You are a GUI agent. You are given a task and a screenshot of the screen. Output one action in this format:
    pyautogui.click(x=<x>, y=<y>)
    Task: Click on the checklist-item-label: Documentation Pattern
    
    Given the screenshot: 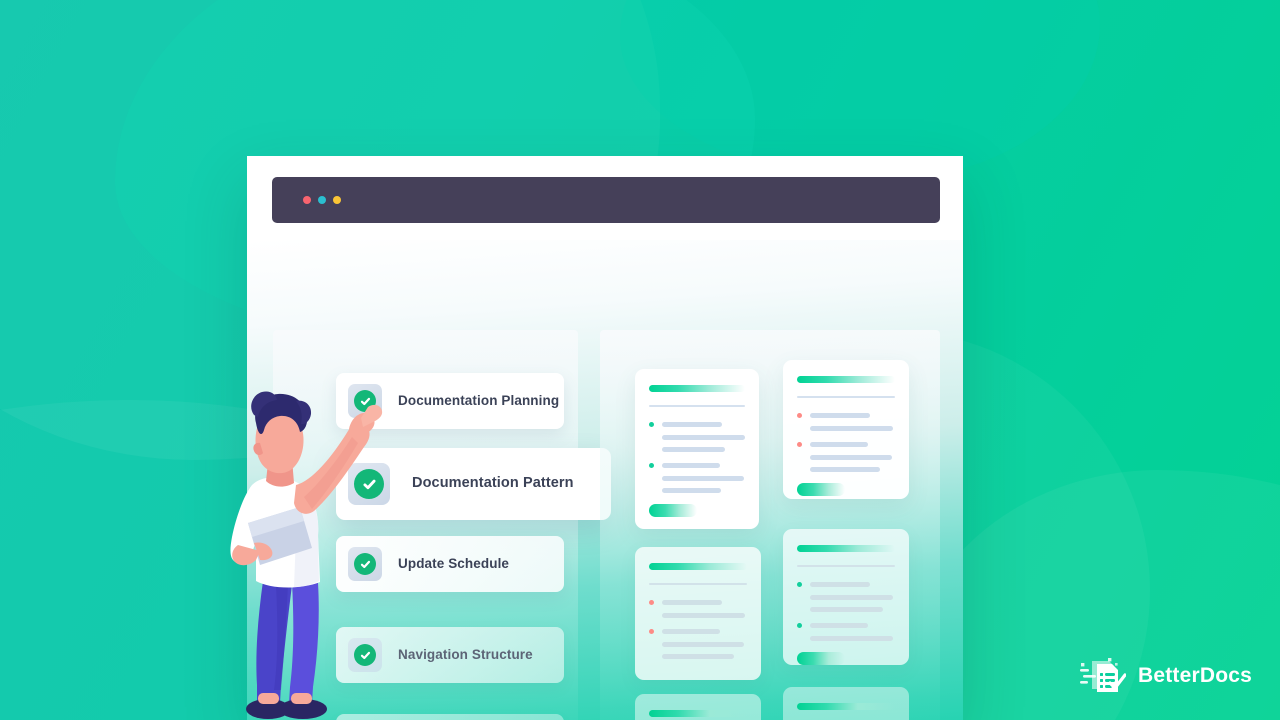 What is the action you would take?
    pyautogui.click(x=493, y=483)
    